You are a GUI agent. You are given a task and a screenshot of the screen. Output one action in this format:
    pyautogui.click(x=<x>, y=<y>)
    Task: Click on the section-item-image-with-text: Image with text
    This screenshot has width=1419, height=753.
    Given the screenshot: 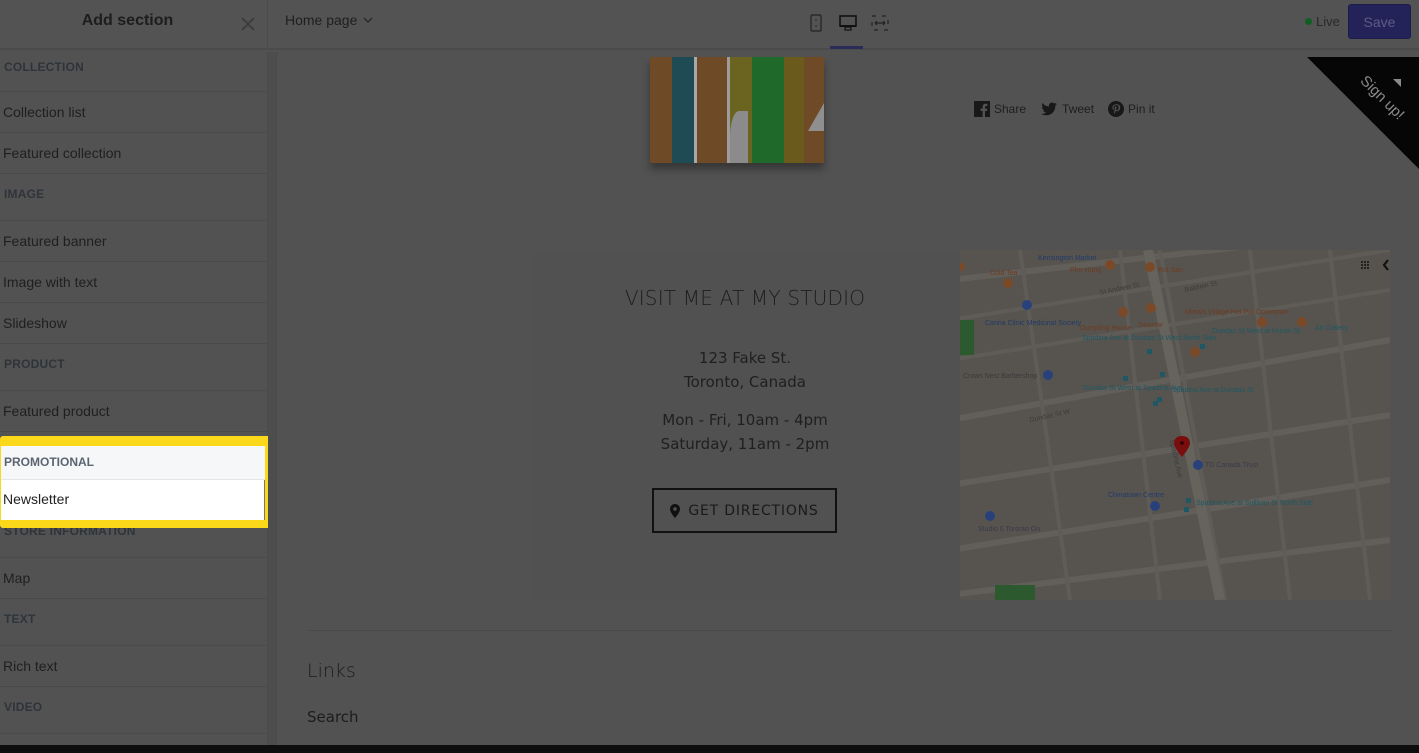 What is the action you would take?
    pyautogui.click(x=133, y=282)
    